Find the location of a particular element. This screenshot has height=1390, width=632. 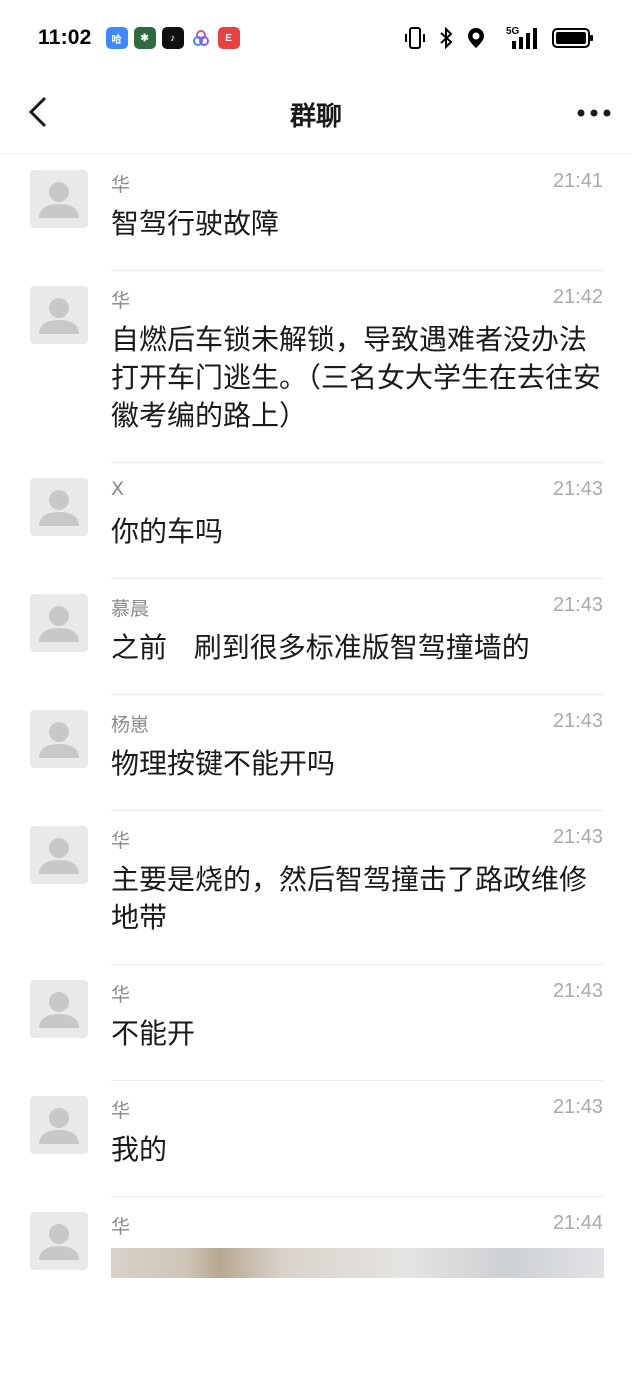

message-time: 21:41 is located at coordinates (577, 181).